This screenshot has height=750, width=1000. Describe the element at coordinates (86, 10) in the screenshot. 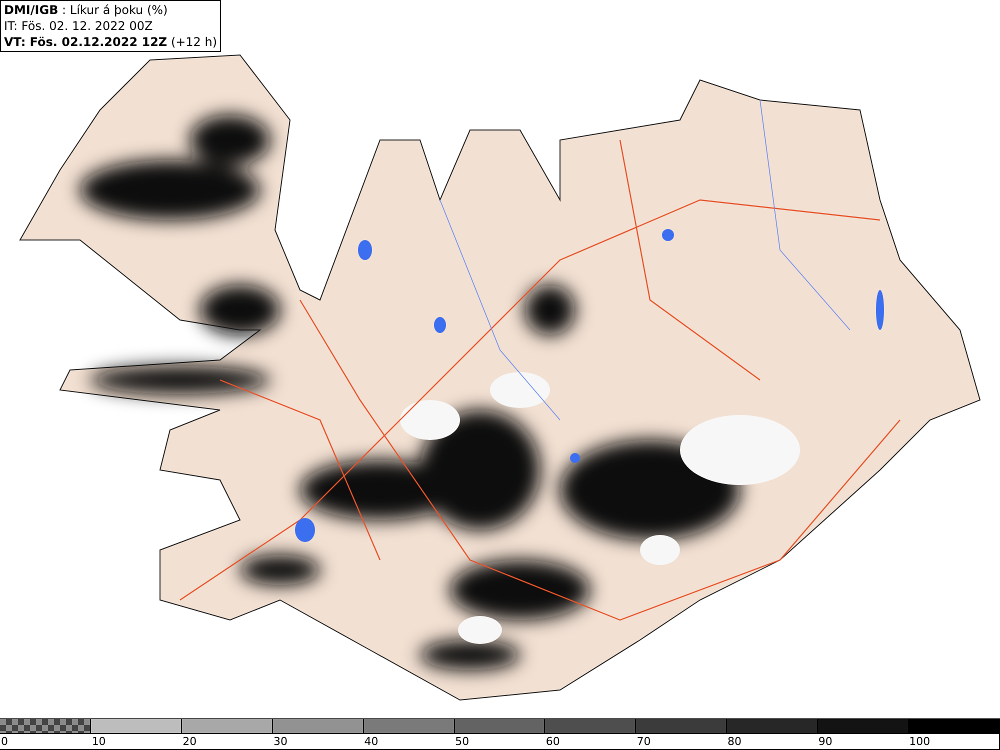

I see `map-info-text: DMI/IGB : Líkur á þoku (%)` at that location.